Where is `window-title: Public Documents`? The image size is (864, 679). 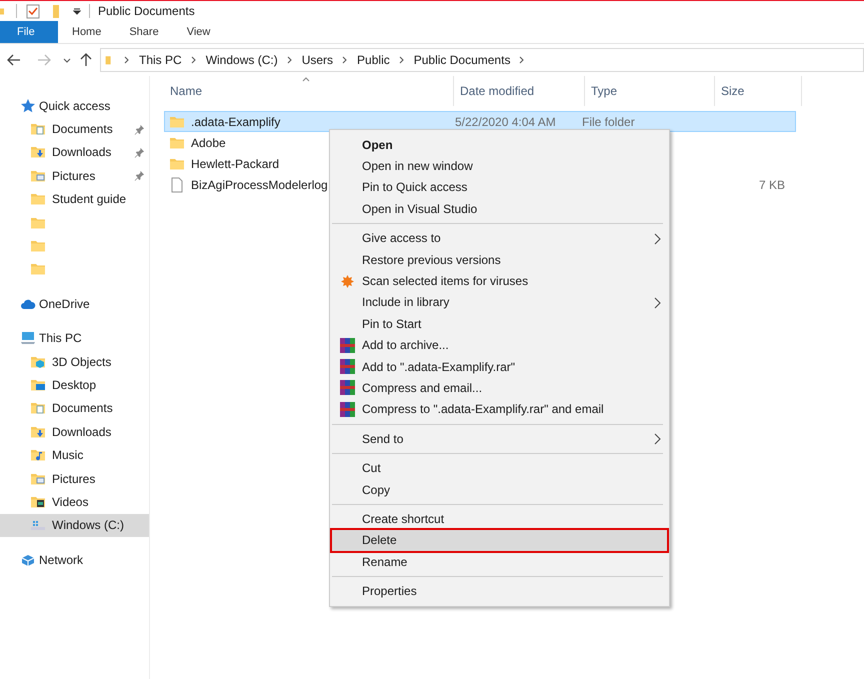 window-title: Public Documents is located at coordinates (146, 11).